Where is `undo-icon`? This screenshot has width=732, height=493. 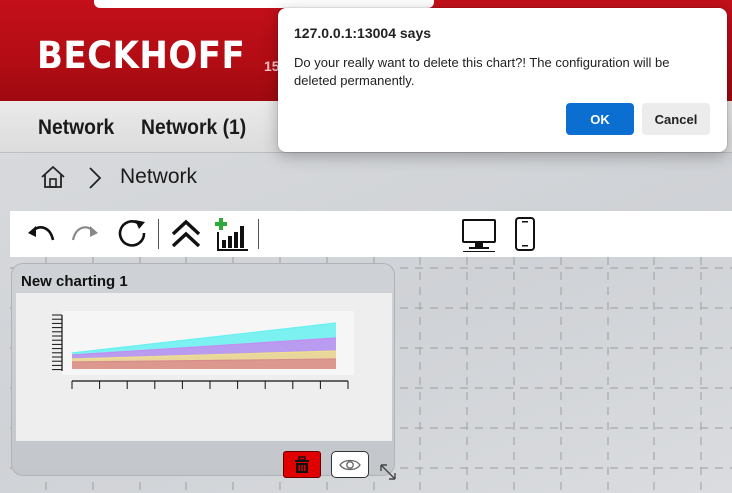 undo-icon is located at coordinates (41, 233).